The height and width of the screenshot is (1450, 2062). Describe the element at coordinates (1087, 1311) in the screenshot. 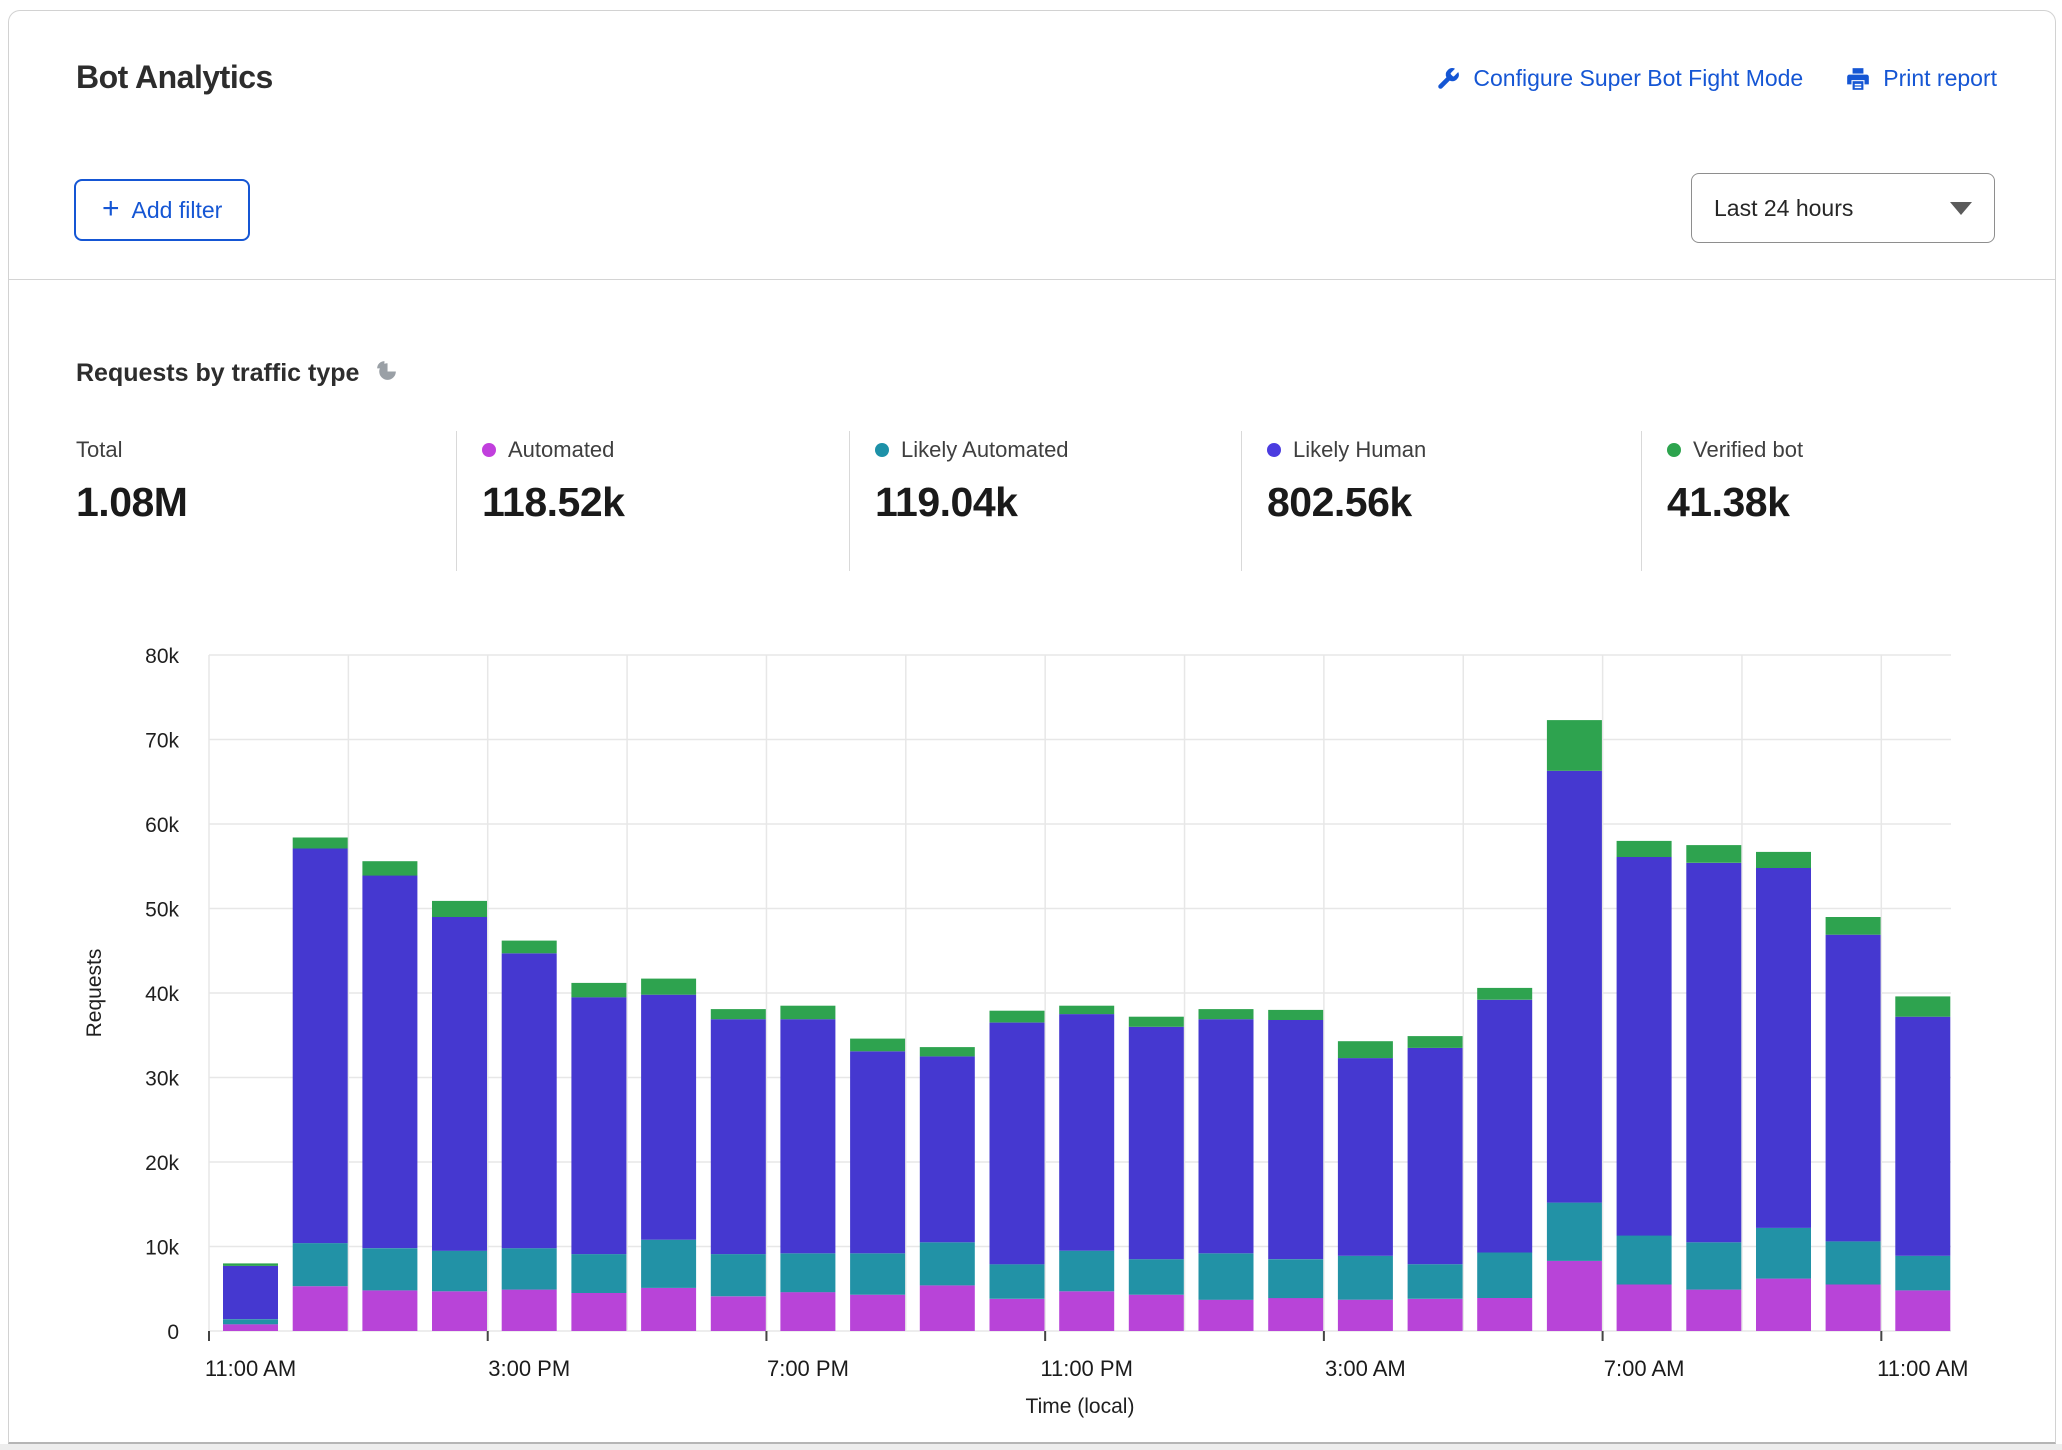

I see `bar-segment: 11:00 PM · Automated: 4,700` at that location.